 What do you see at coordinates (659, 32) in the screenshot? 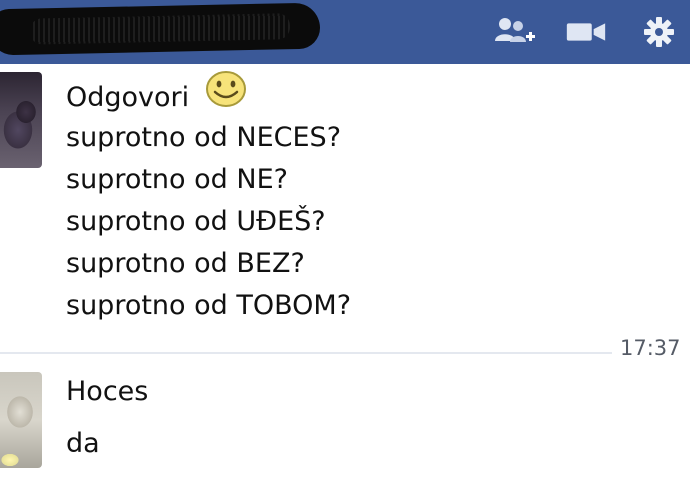
I see `gear-icon` at bounding box center [659, 32].